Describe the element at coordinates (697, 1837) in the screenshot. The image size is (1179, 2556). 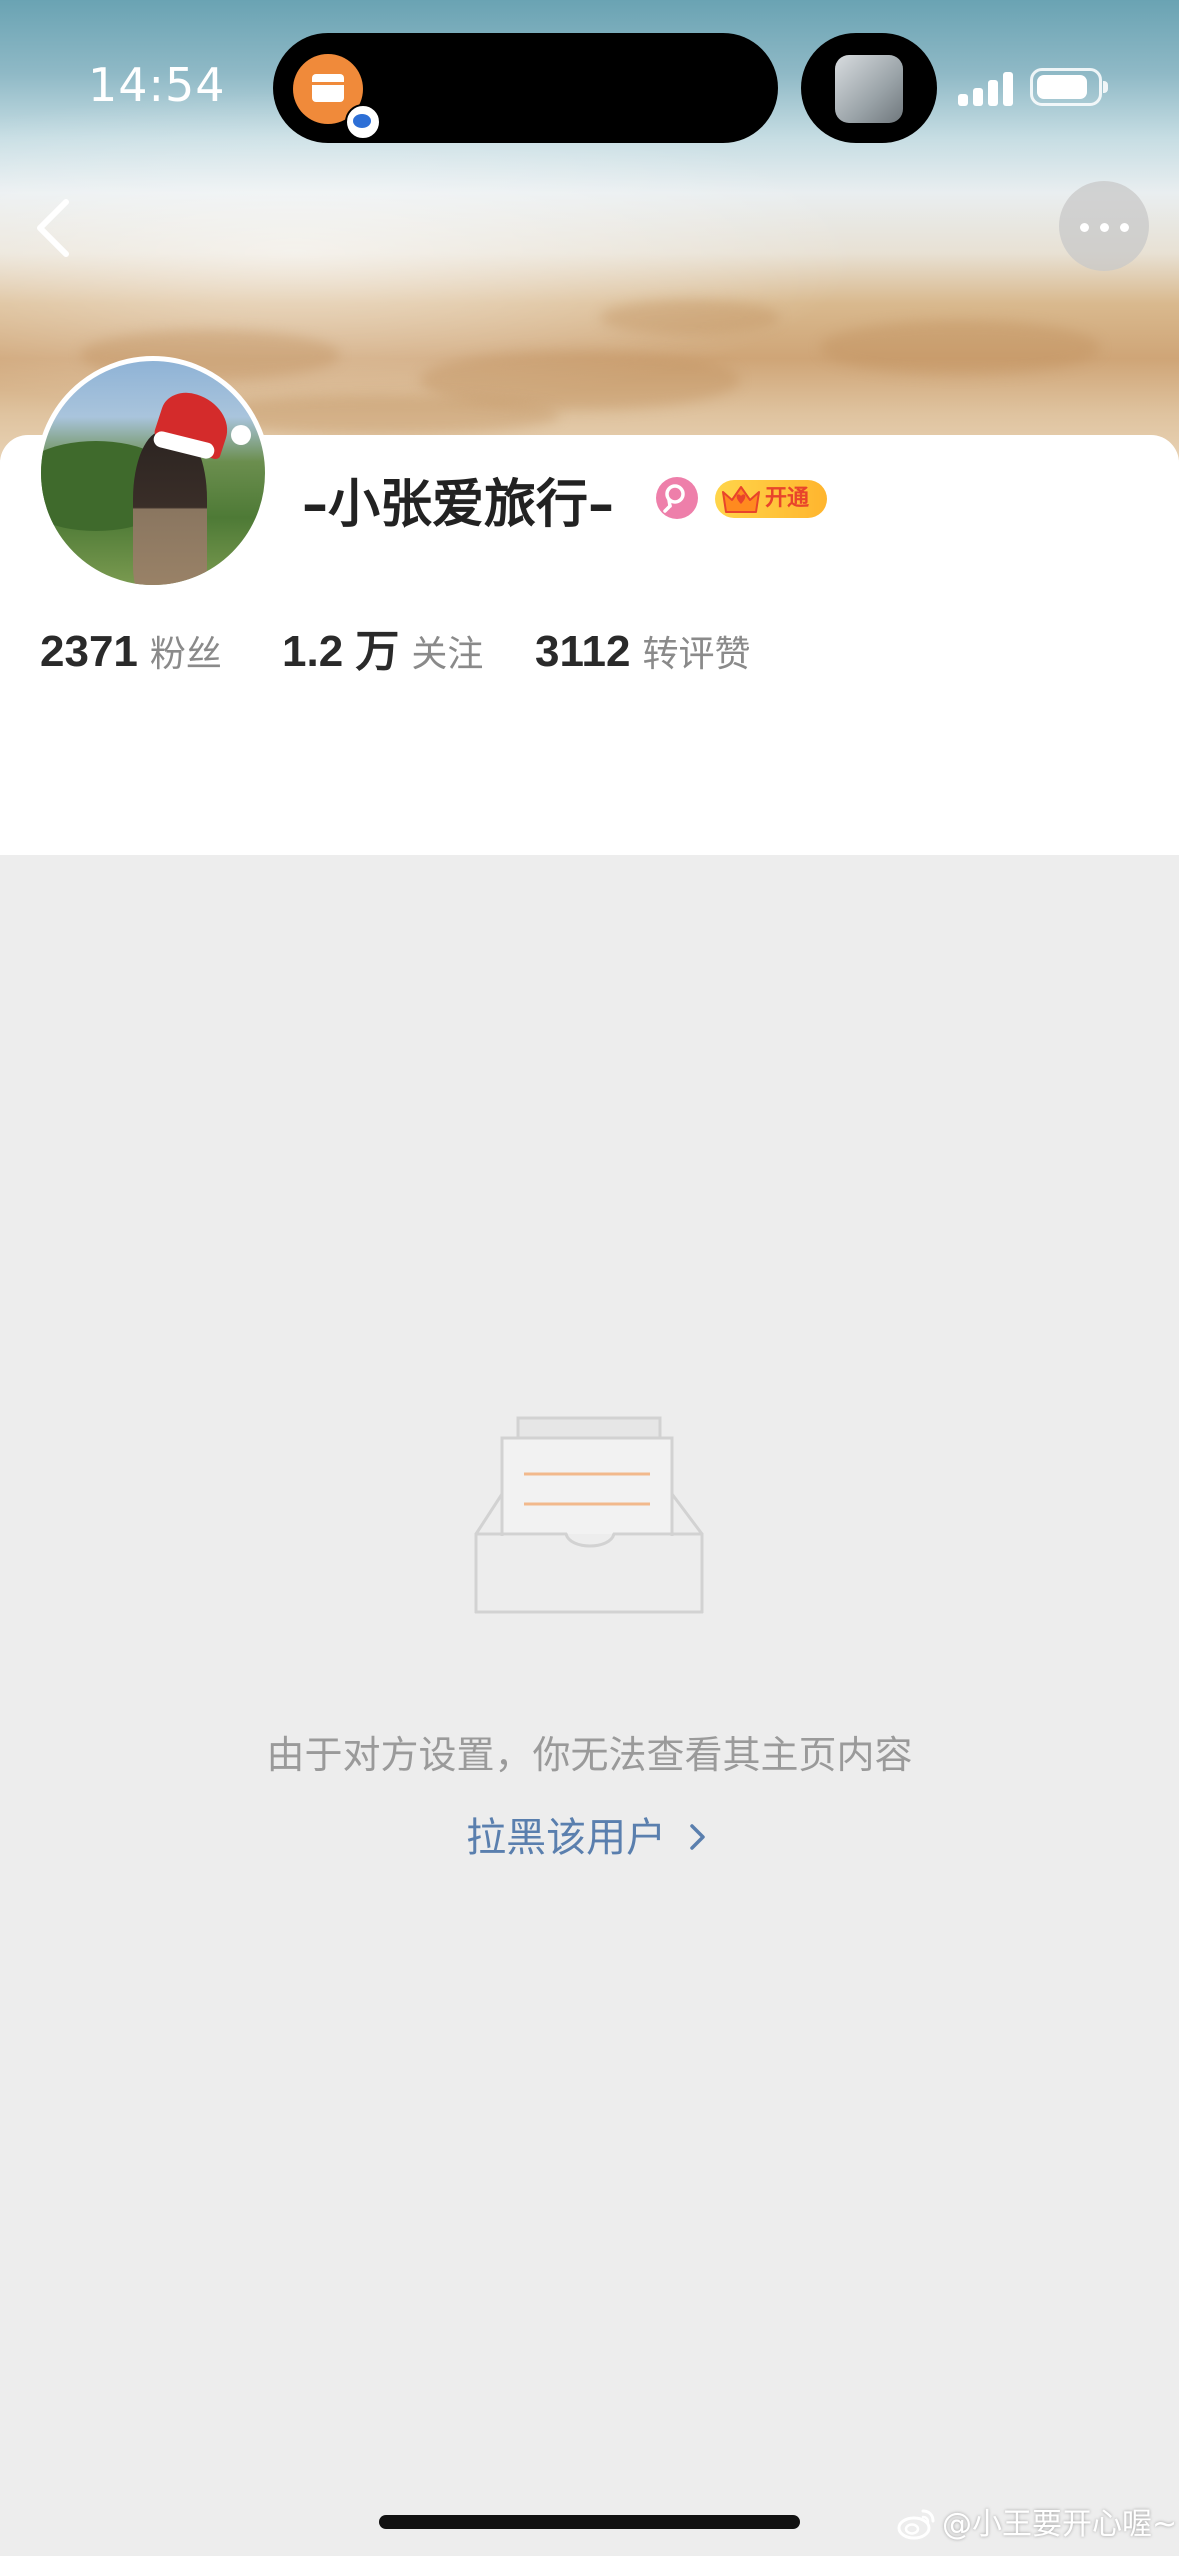
I see `chevron-right-icon` at that location.